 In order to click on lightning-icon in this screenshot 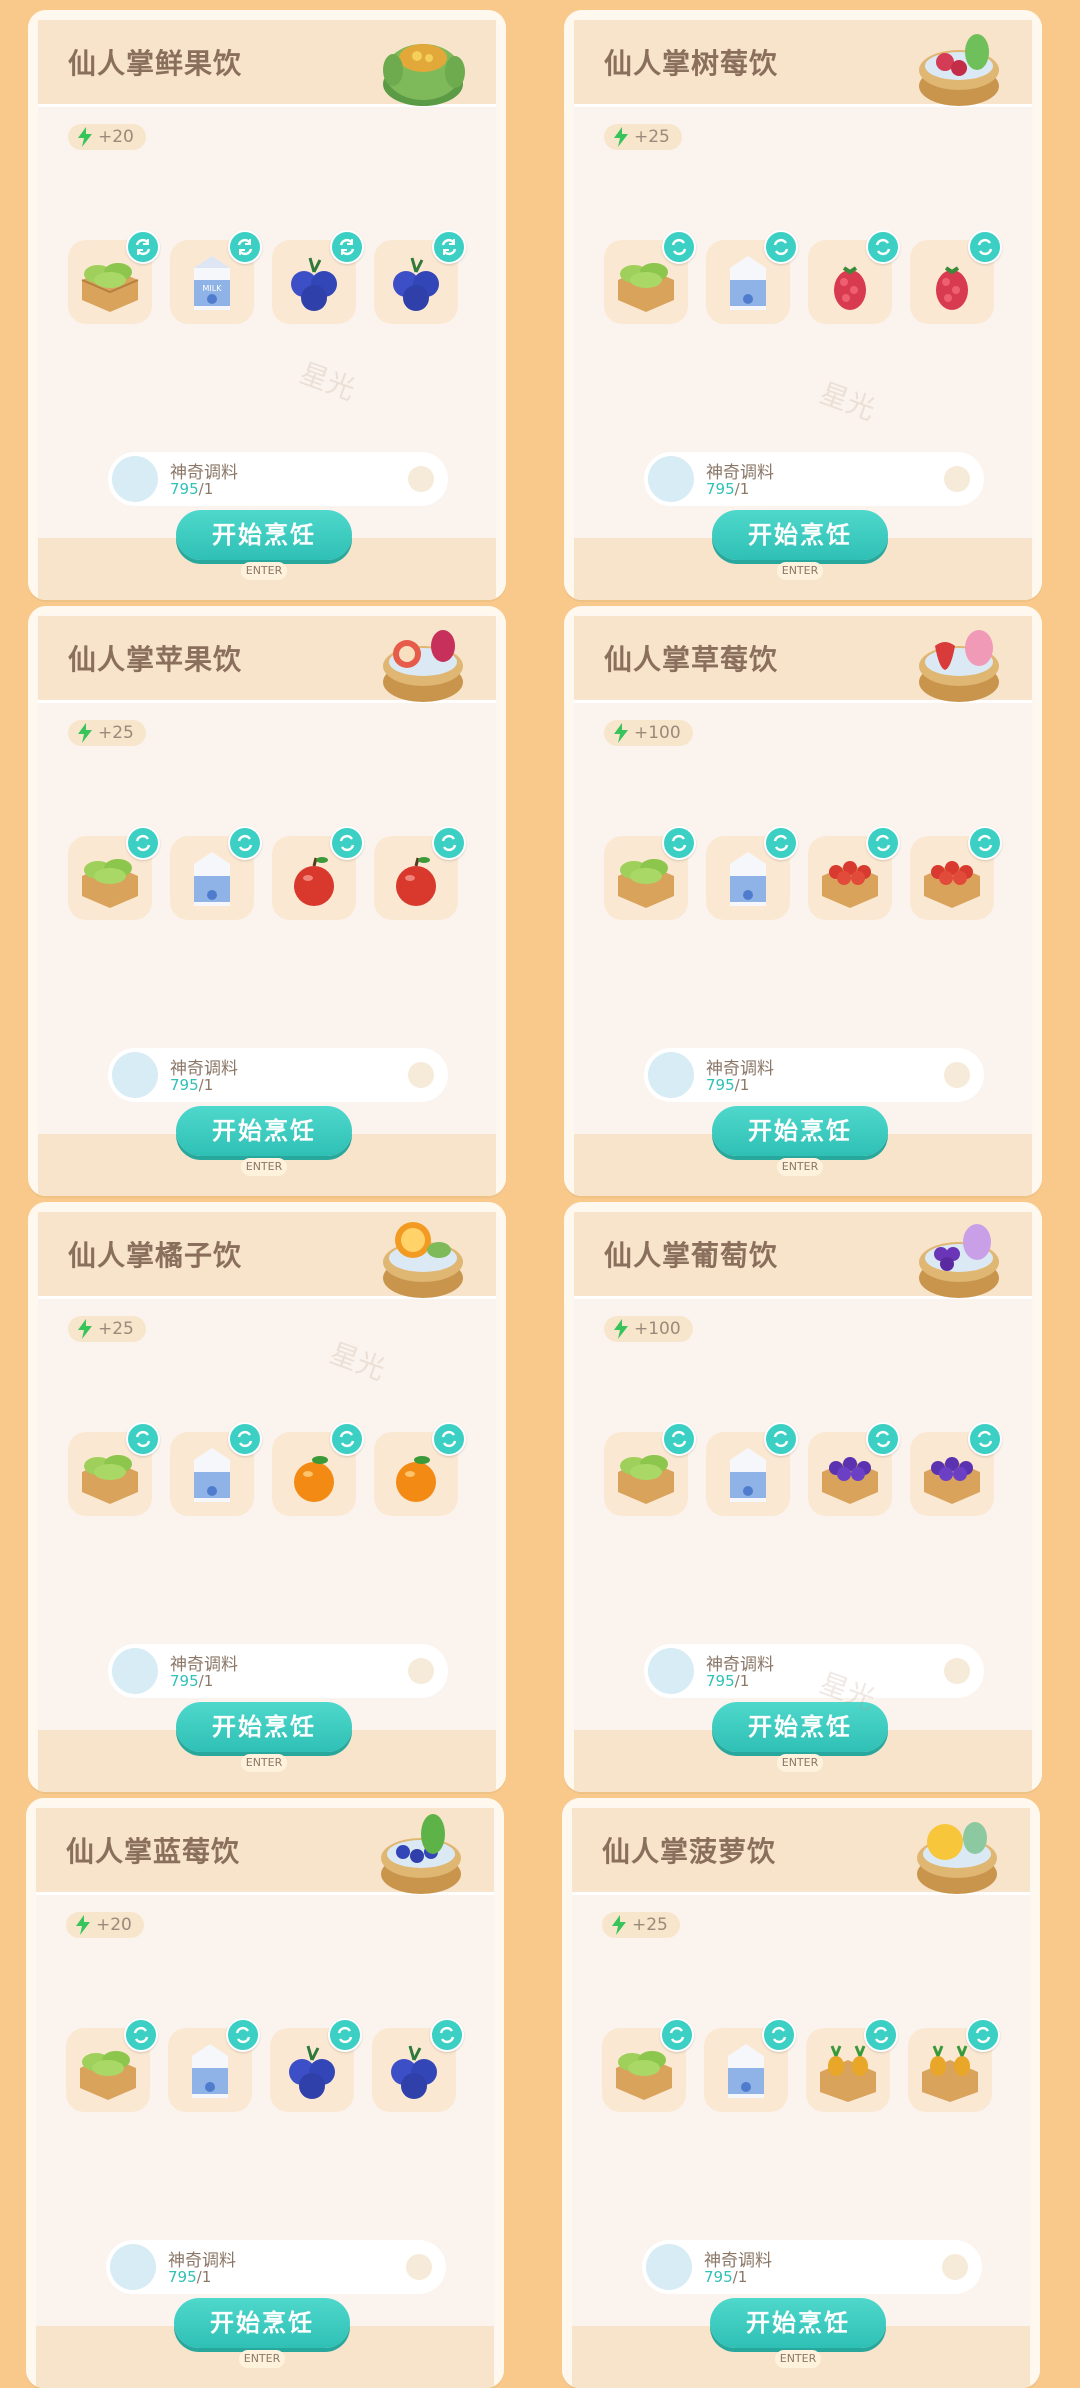, I will do `click(621, 733)`.